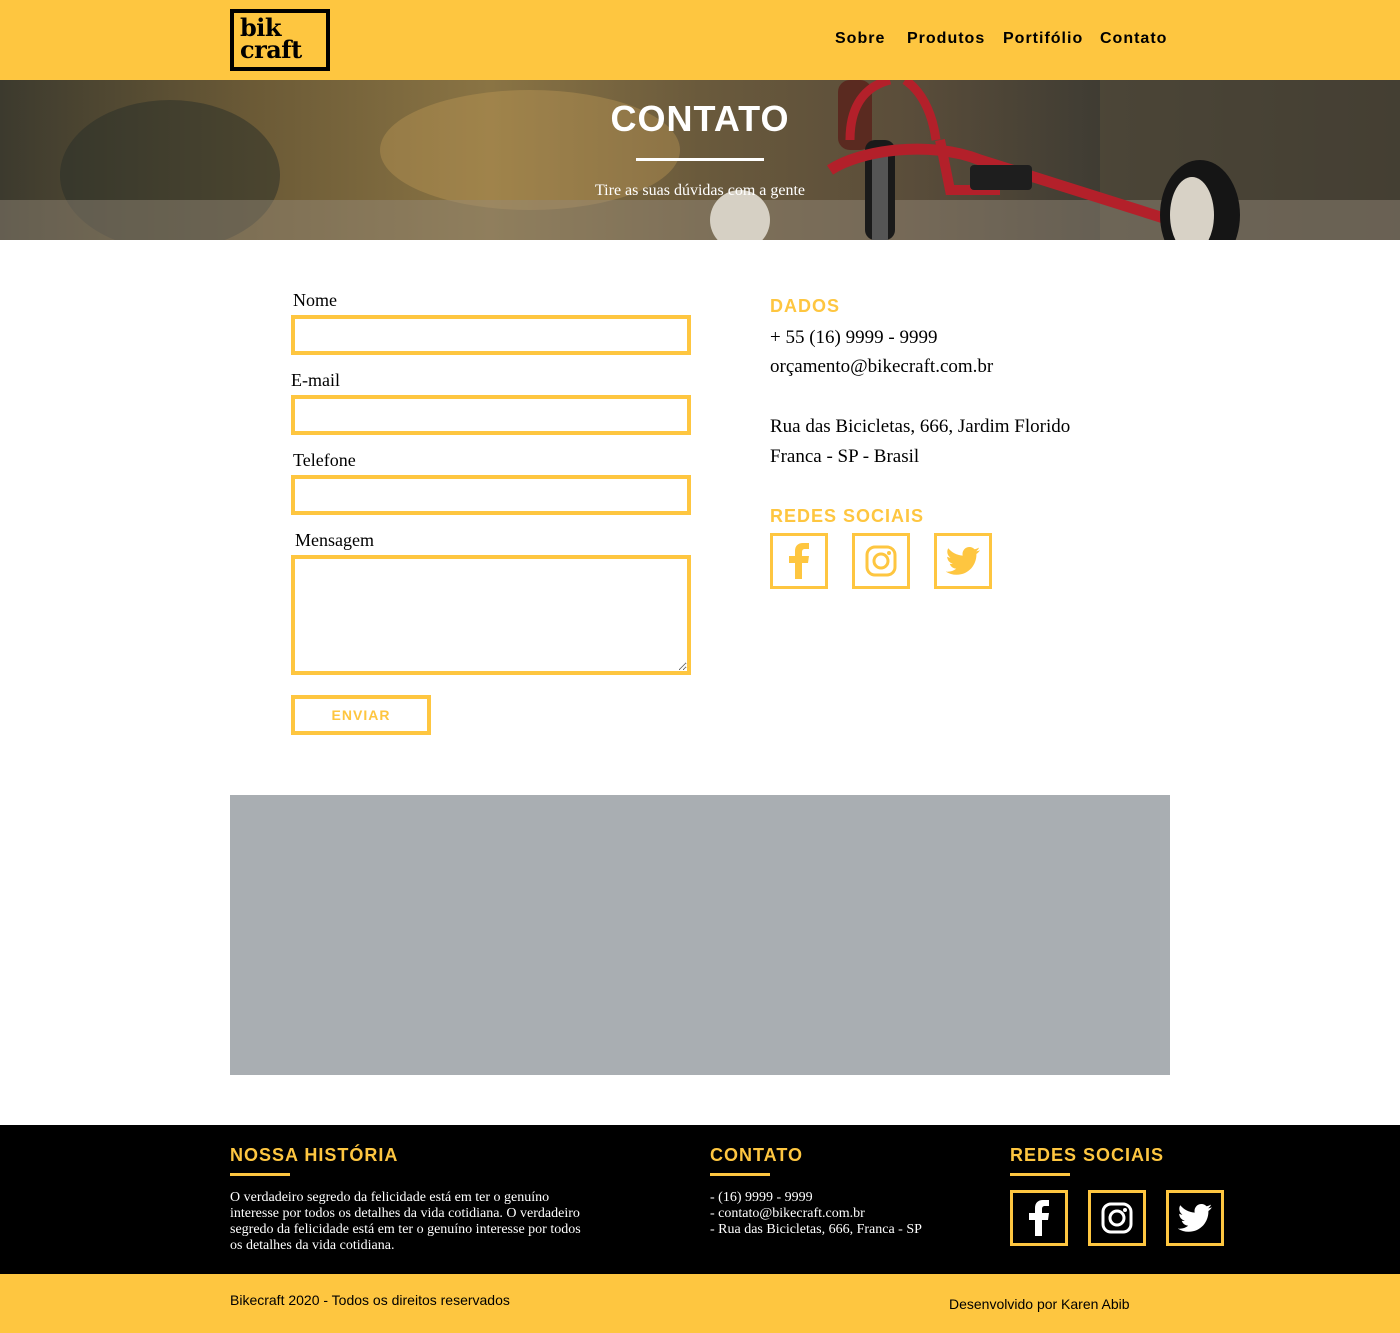  Describe the element at coordinates (847, 516) in the screenshot. I see `social-title: REDES SOCIAIS` at that location.